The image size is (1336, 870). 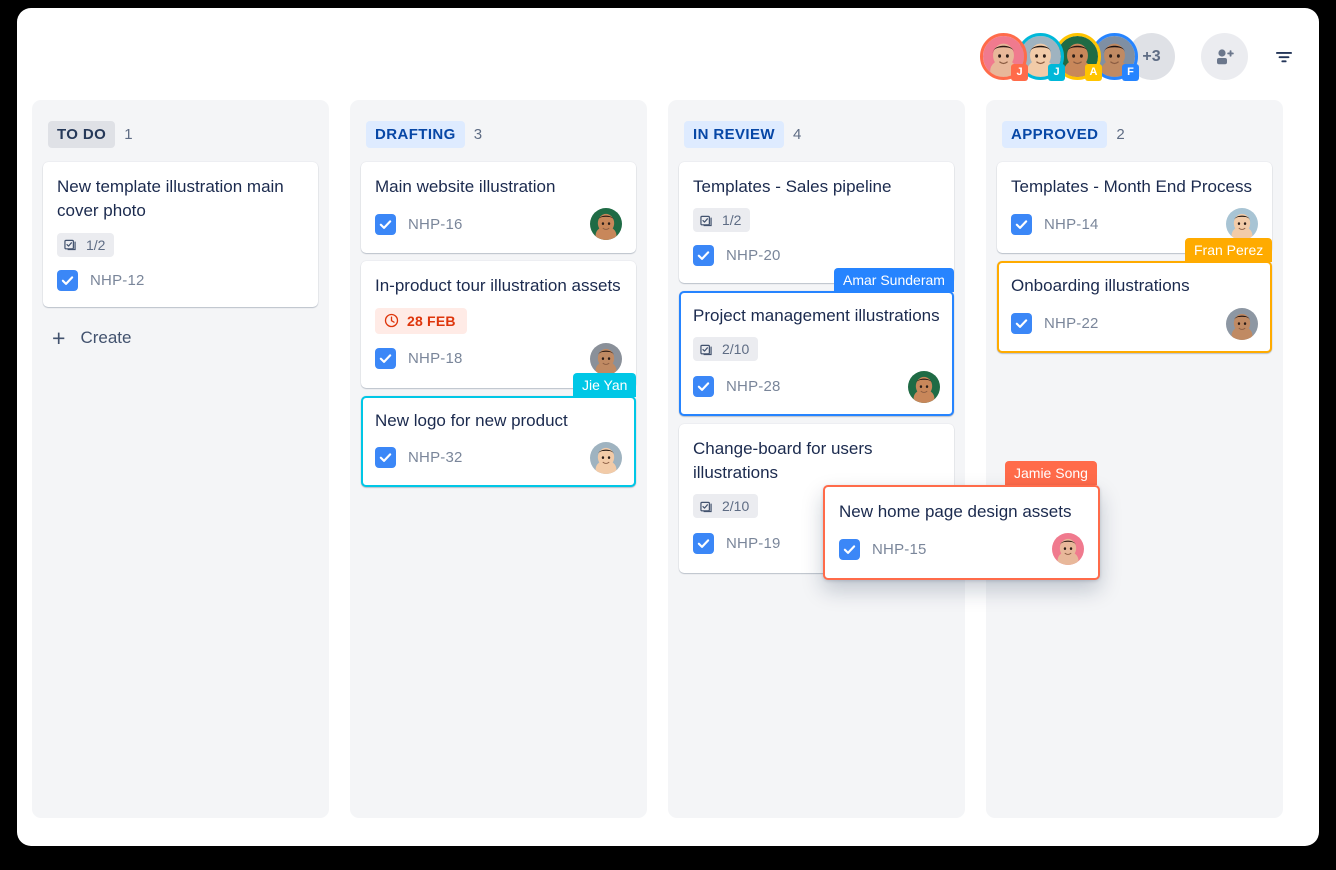 I want to click on column-header: TO DO 1, so click(x=180, y=136).